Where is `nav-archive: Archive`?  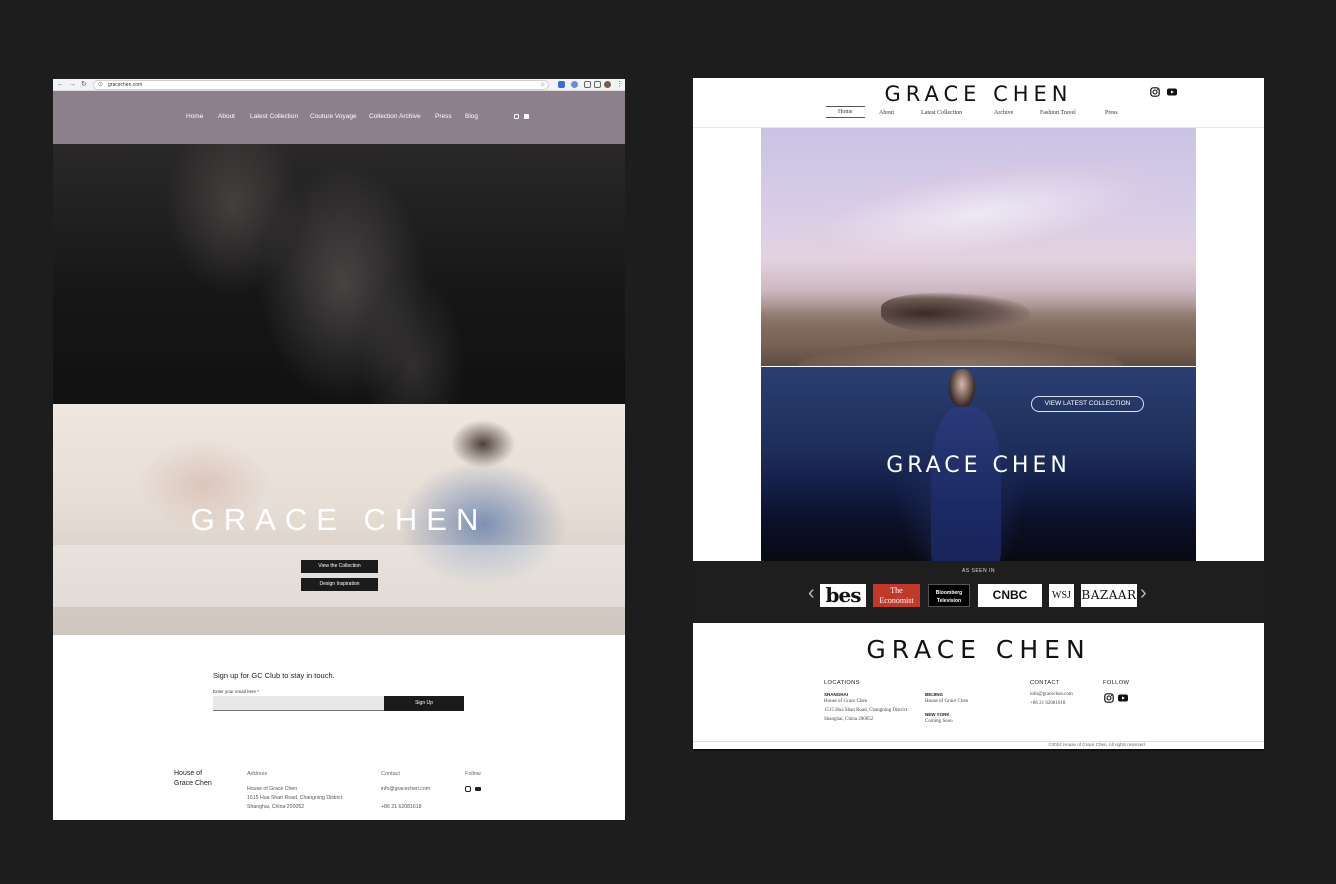
nav-archive: Archive is located at coordinates (1003, 113).